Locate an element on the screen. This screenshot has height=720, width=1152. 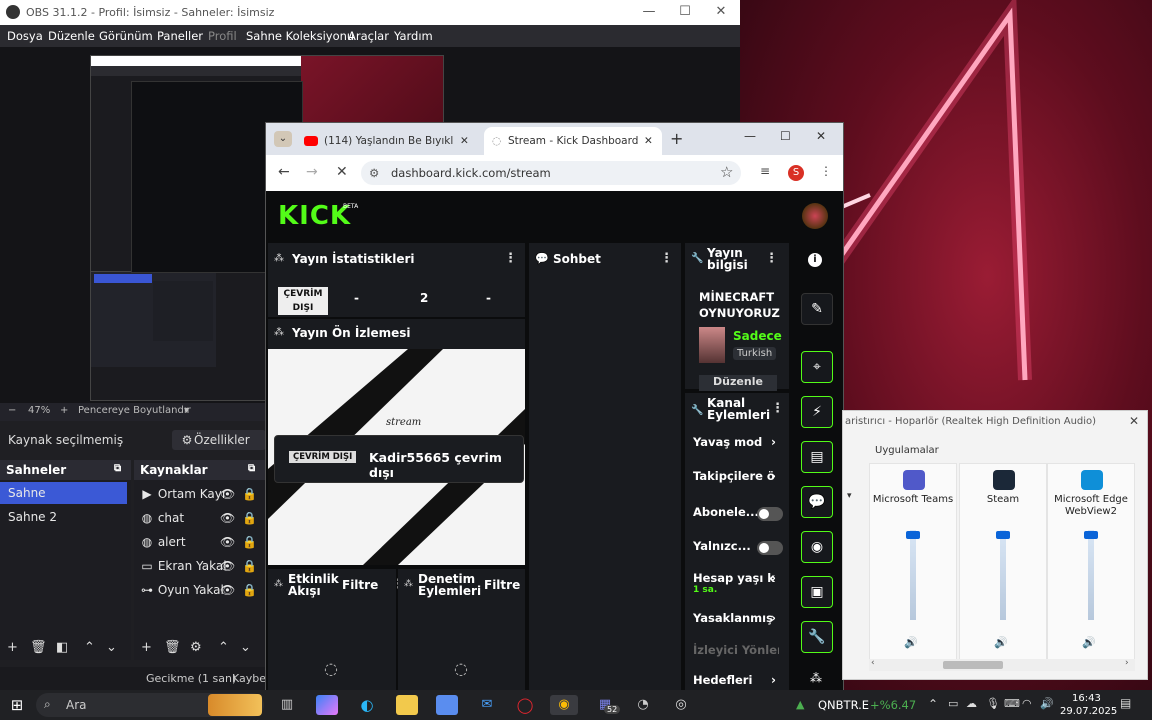
windows-start-icon: ⊞ is located at coordinates (17, 705).